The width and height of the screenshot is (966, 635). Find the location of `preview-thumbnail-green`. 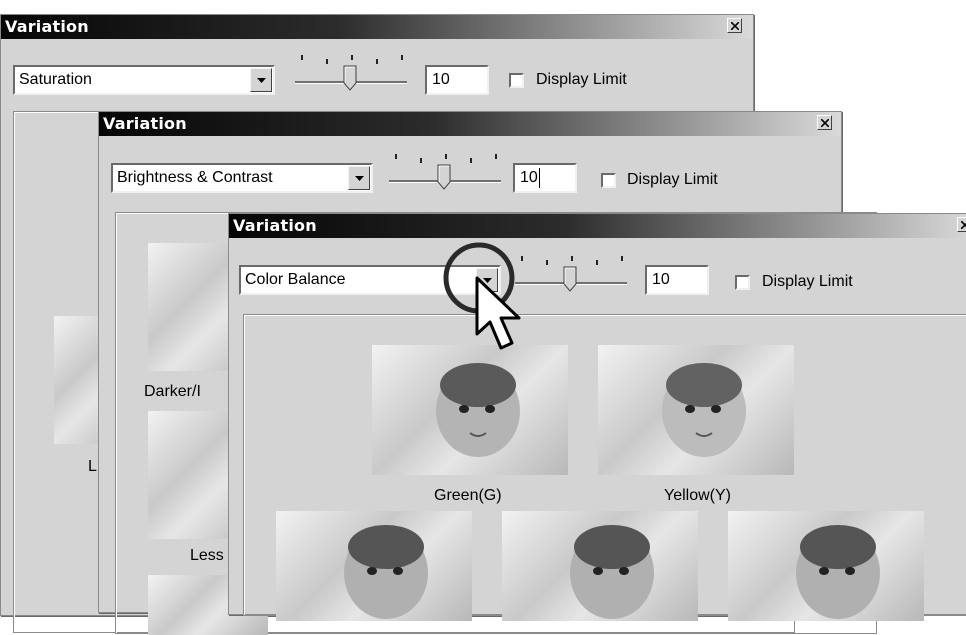

preview-thumbnail-green is located at coordinates (470, 410).